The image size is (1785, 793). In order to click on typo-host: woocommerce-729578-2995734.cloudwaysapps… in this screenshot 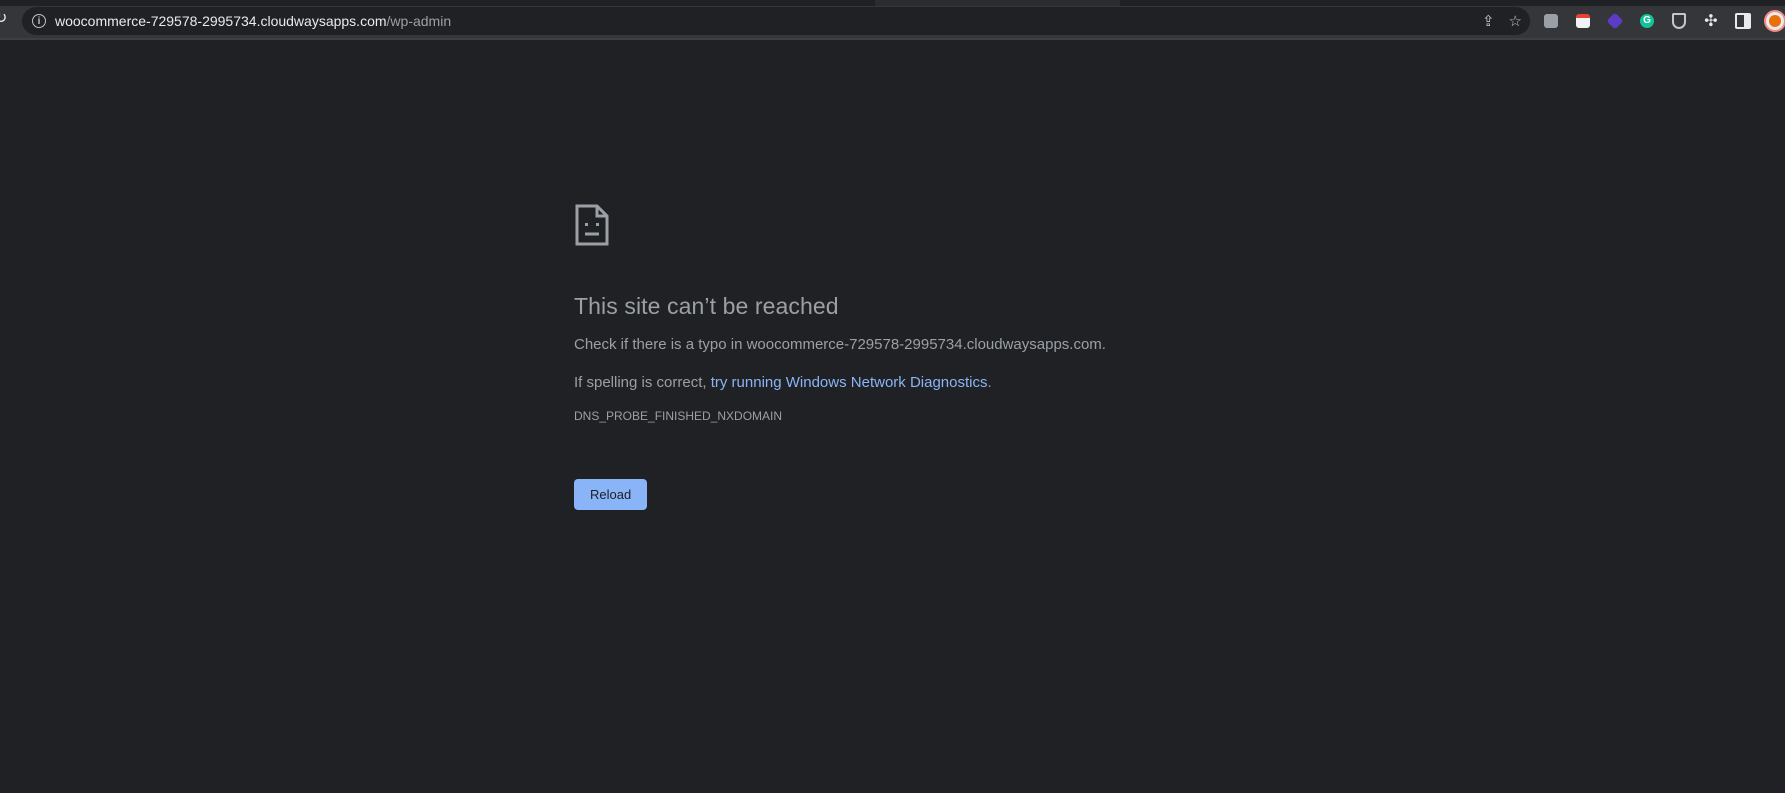, I will do `click(924, 344)`.